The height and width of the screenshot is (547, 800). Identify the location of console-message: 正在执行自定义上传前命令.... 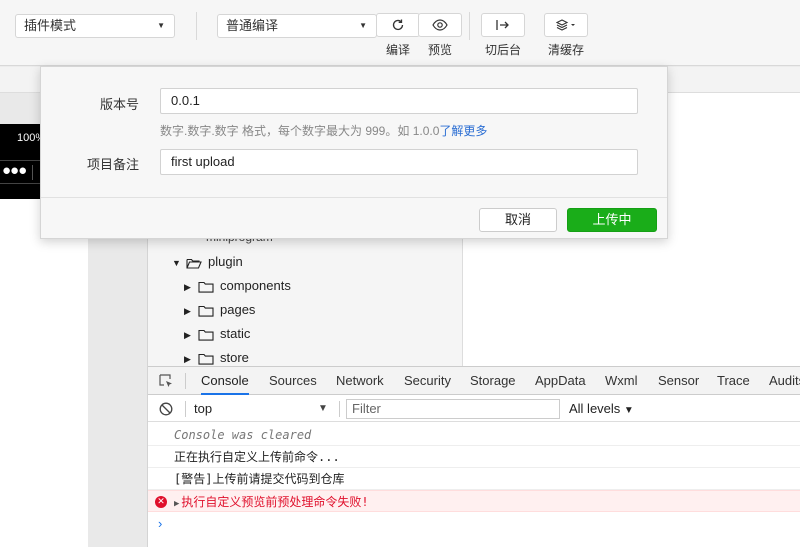
(474, 457).